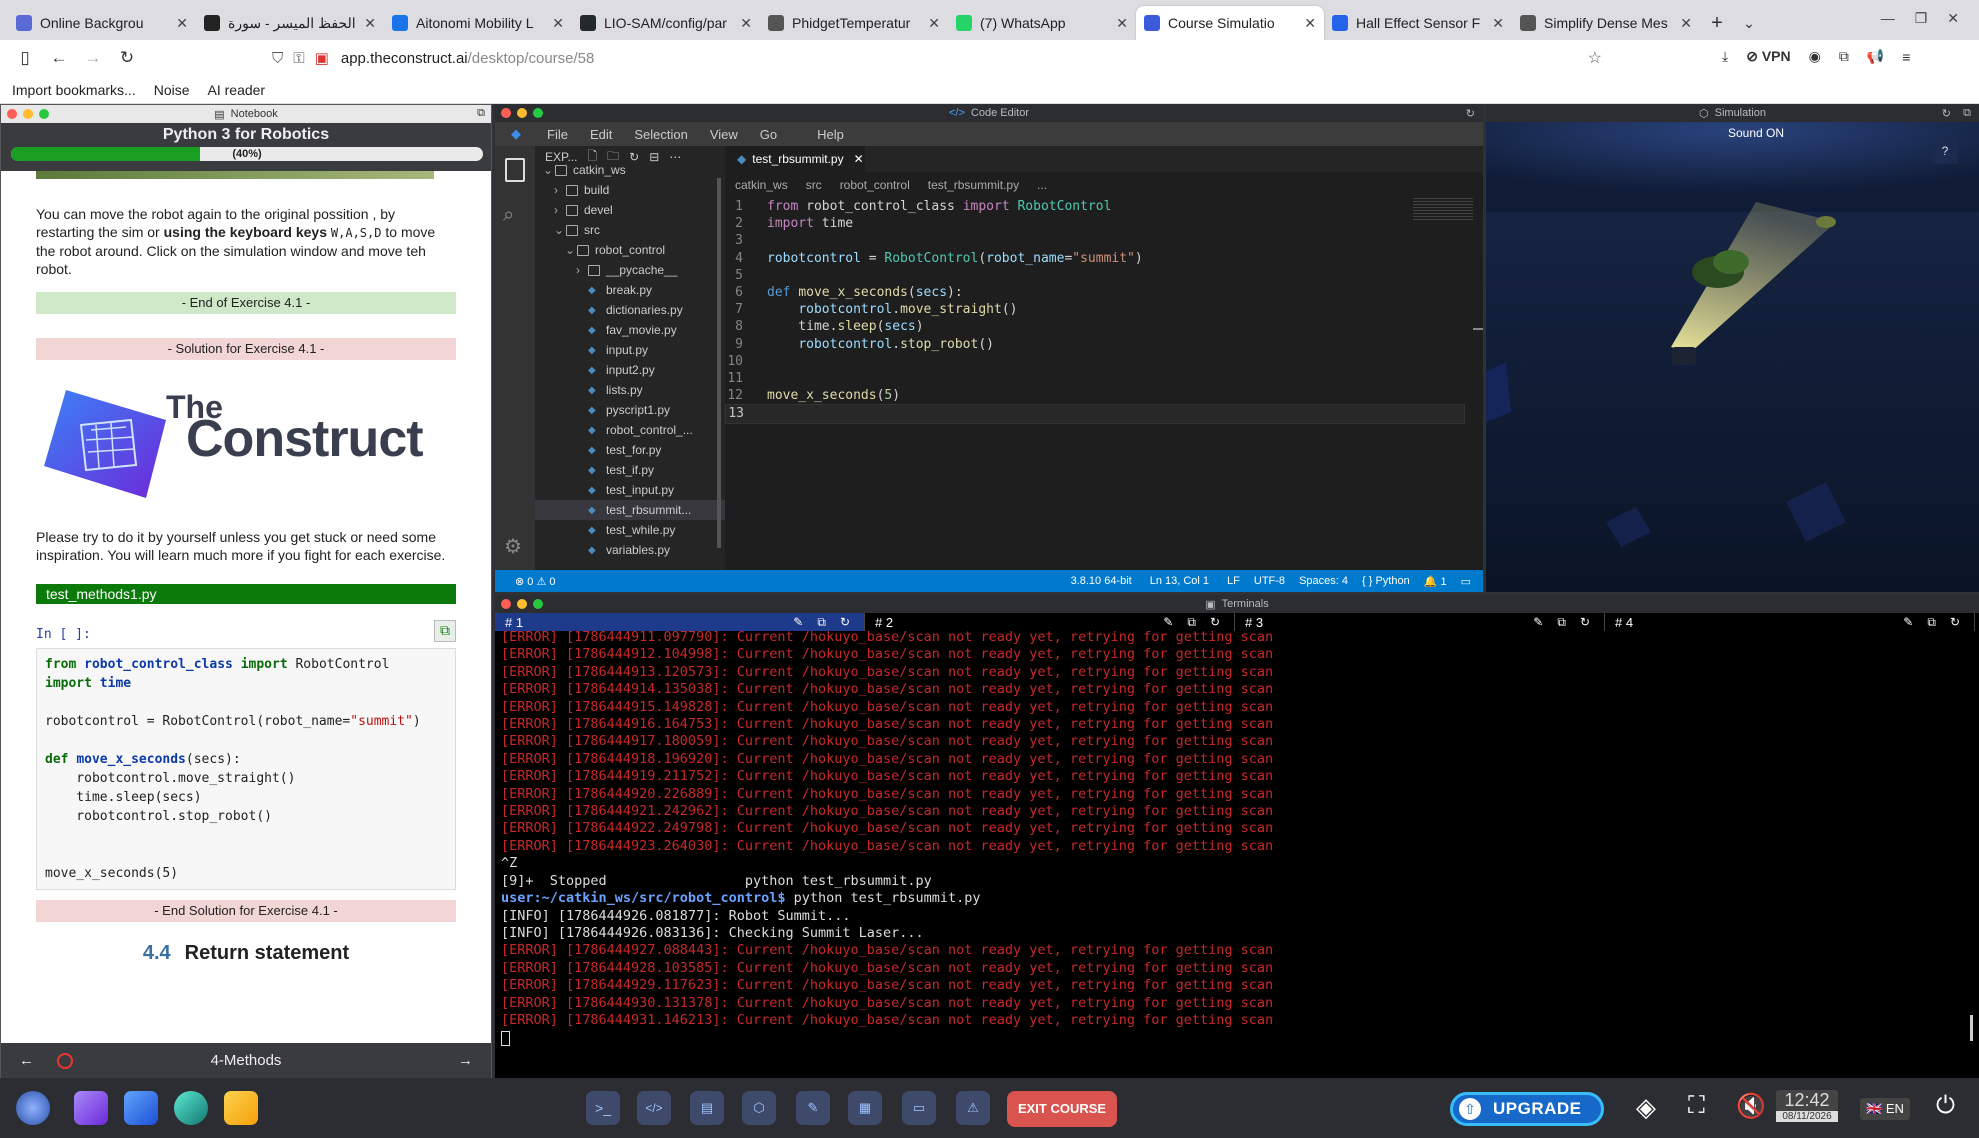 The height and width of the screenshot is (1138, 1979). Describe the element at coordinates (630, 290) in the screenshot. I see `file-item: ◆ break.py` at that location.